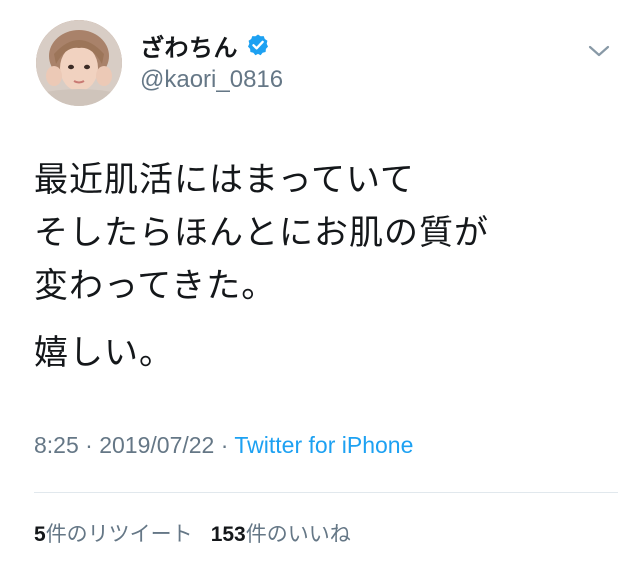  I want to click on retweets-stat: 5件のリツイート, so click(113, 534).